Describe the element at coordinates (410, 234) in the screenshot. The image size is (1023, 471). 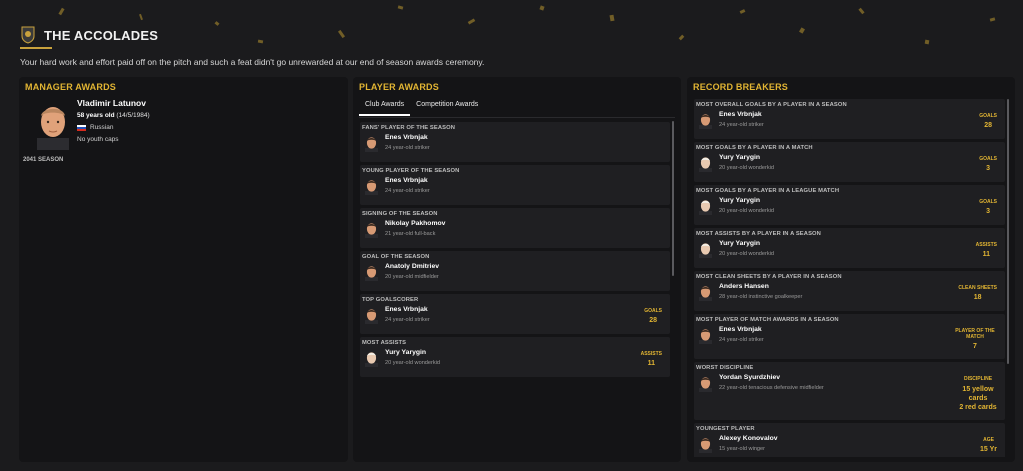
I see `player-description: 21 year-old full-back` at that location.